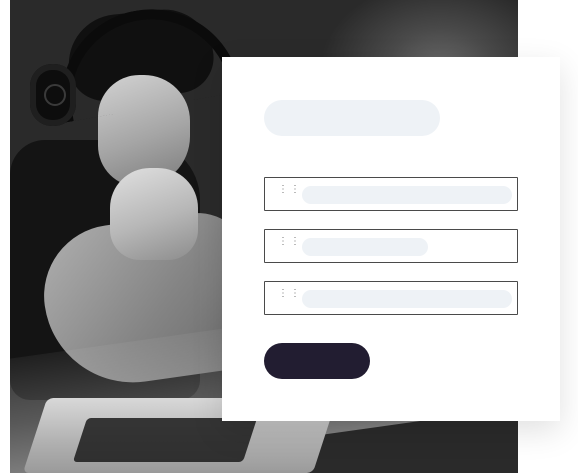 The width and height of the screenshot is (578, 473). Describe the element at coordinates (144, 61) in the screenshot. I see `headphones-band` at that location.